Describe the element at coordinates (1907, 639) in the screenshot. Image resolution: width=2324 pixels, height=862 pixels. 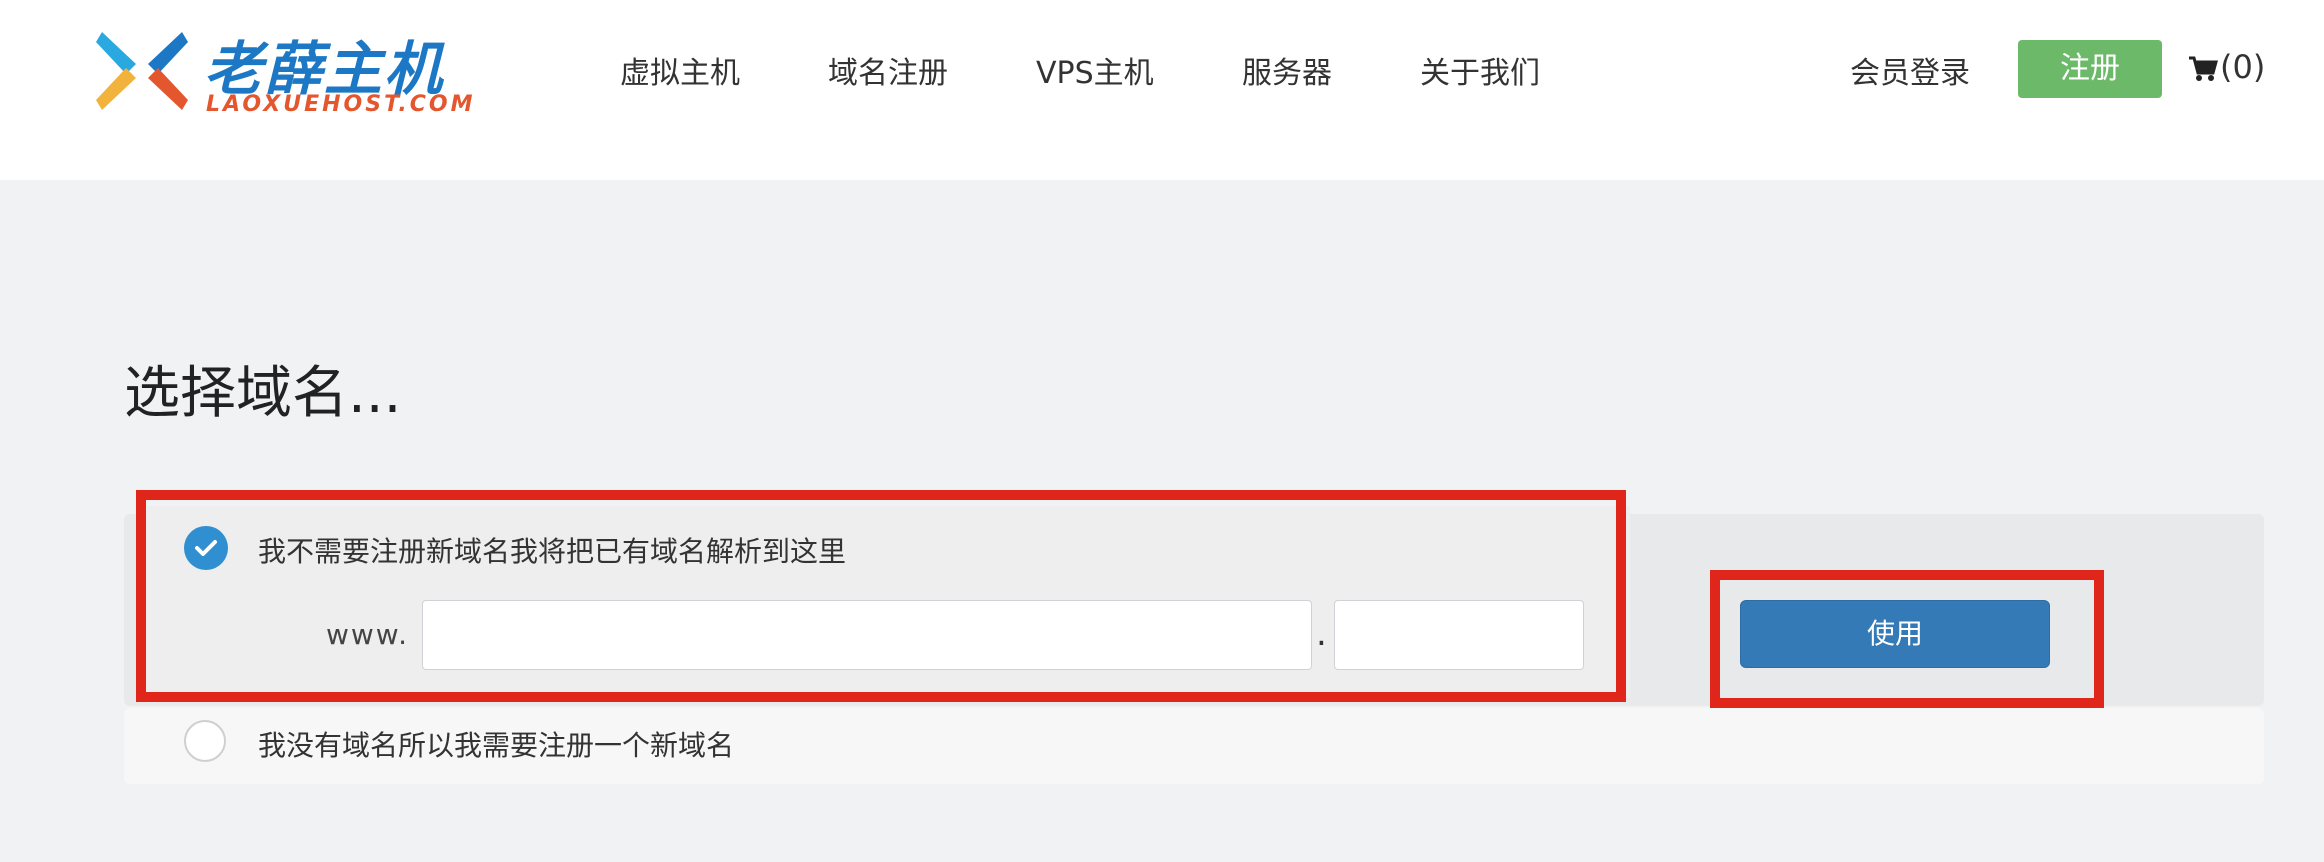
I see `highlight-box-use-button` at that location.